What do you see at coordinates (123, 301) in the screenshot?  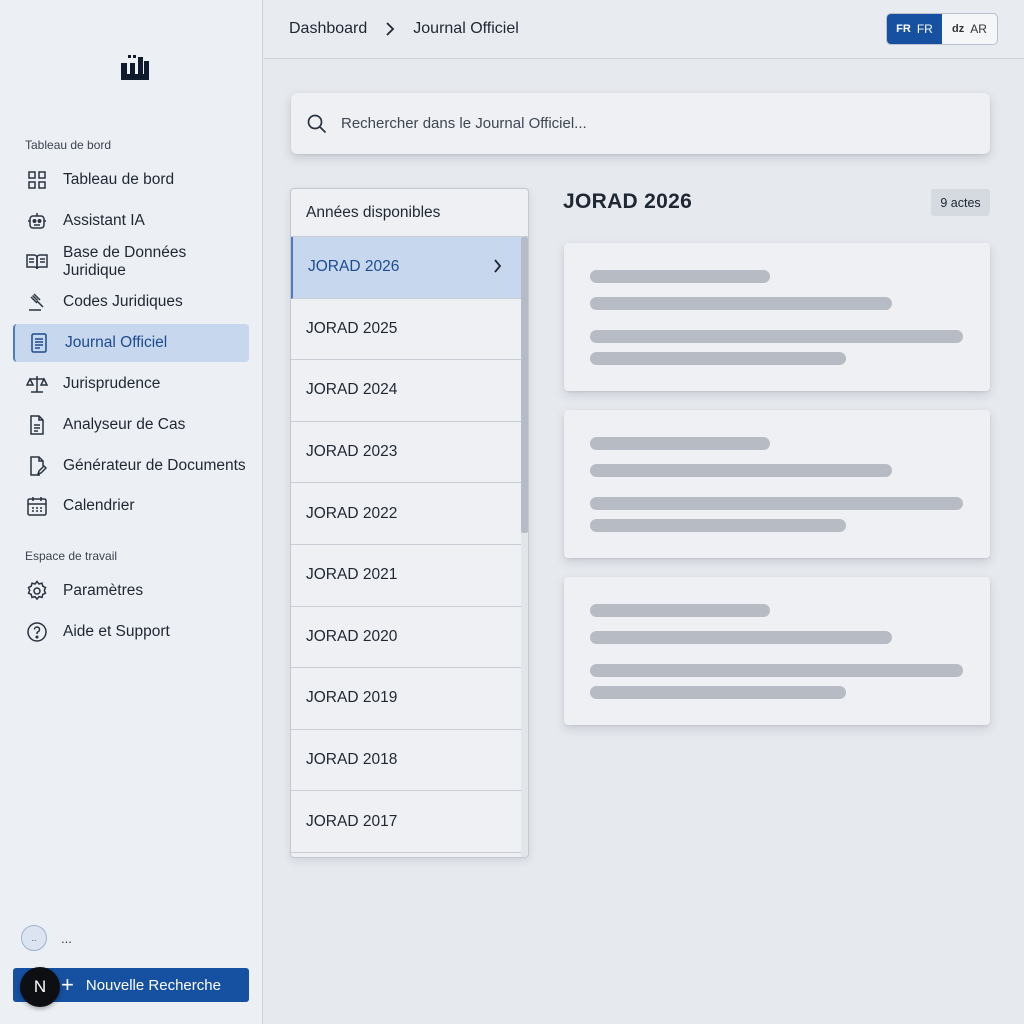 I see `sidebar-item-label: Codes Juridiques` at bounding box center [123, 301].